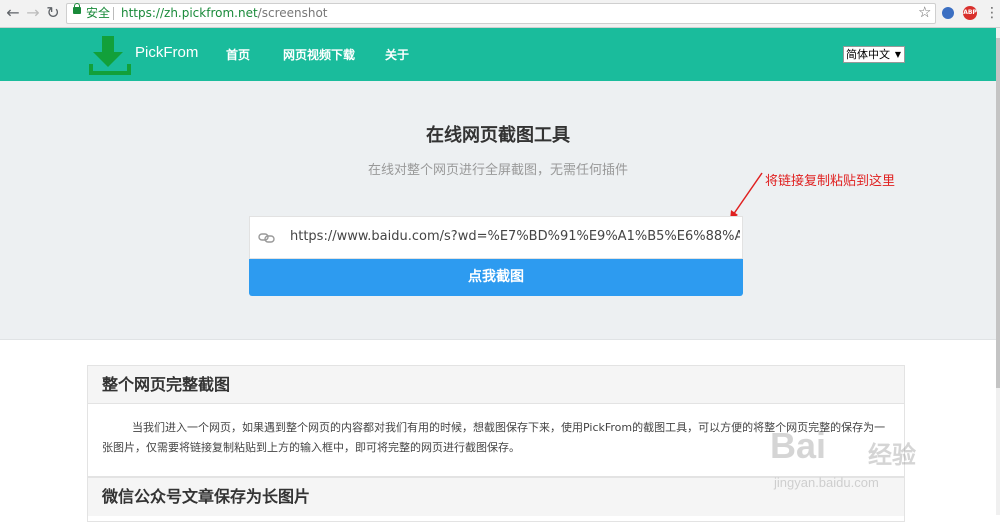 The width and height of the screenshot is (1000, 522). What do you see at coordinates (830, 181) in the screenshot?
I see `annotation-text: 将链接复制粘贴到这里` at bounding box center [830, 181].